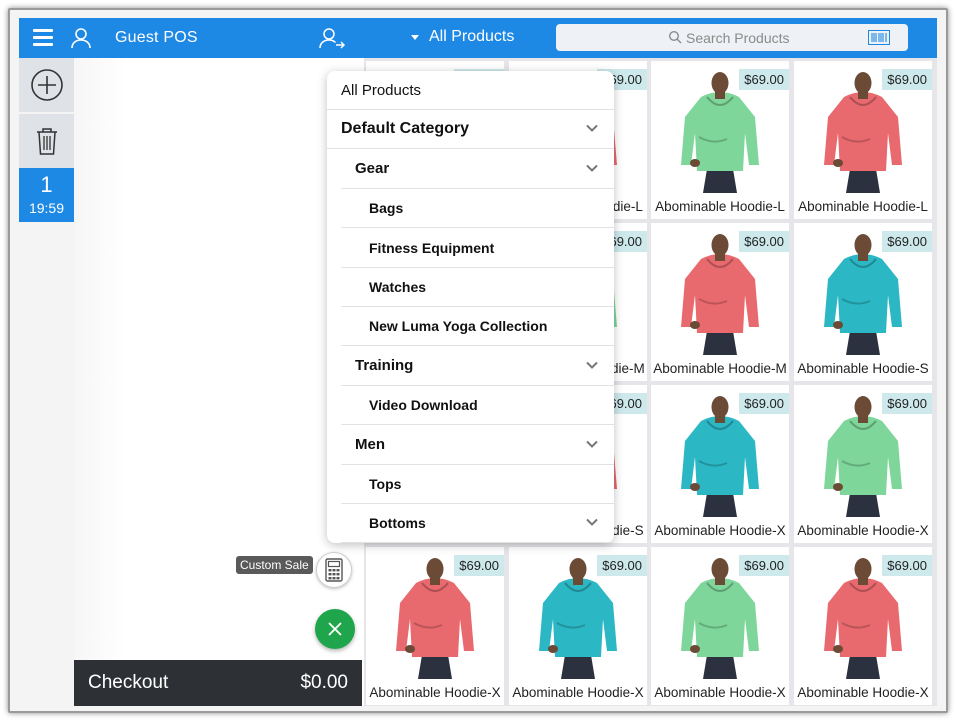 This screenshot has width=956, height=721. I want to click on category-item: Default Category, so click(470, 130).